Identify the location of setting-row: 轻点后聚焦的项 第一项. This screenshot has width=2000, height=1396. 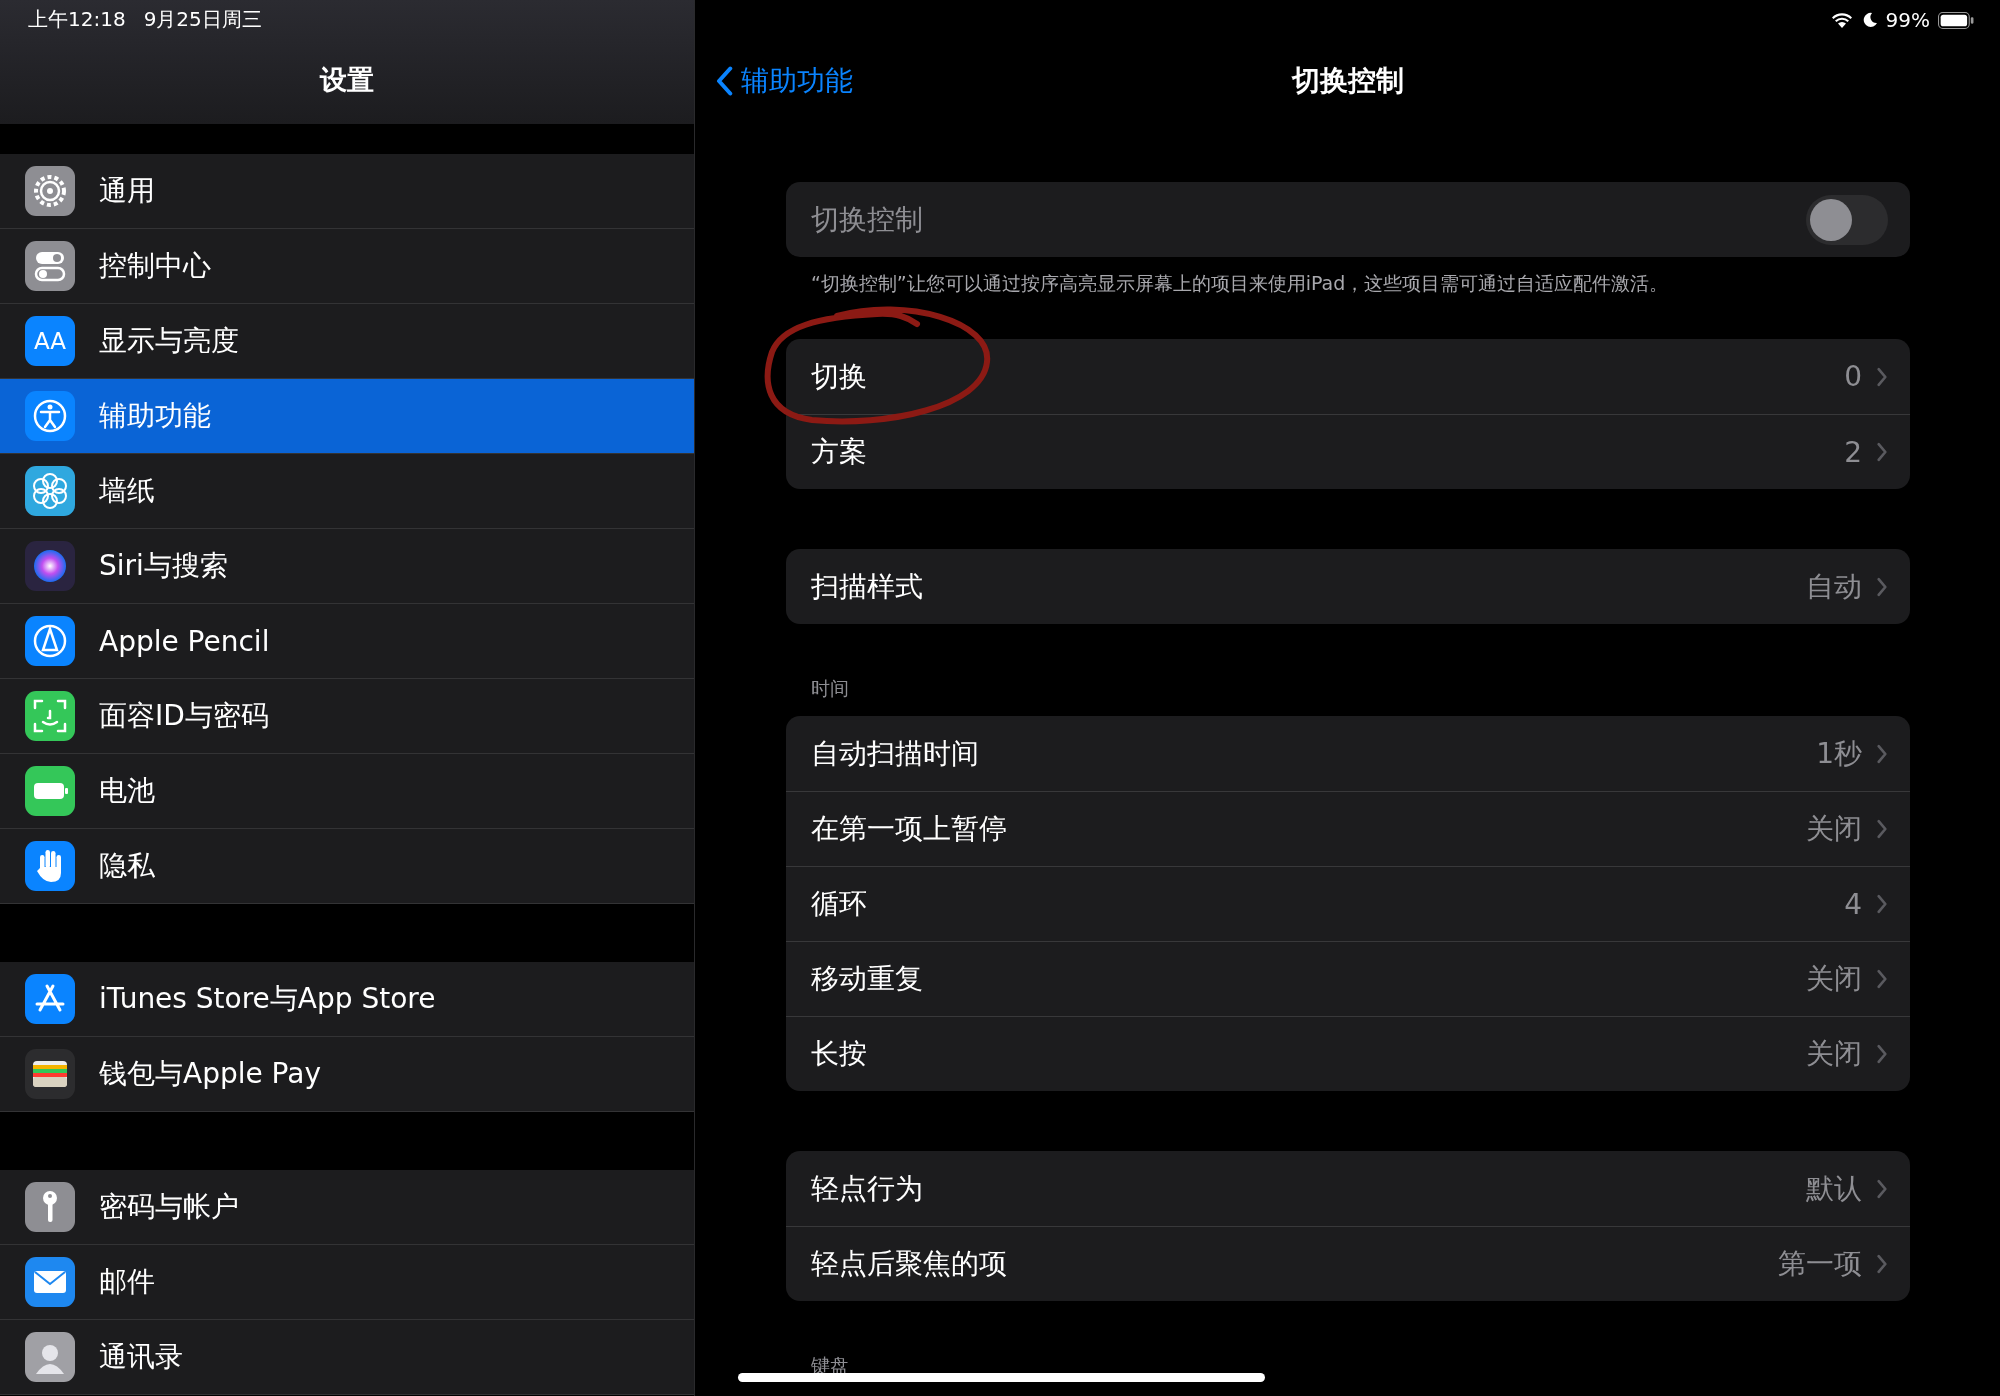
(1348, 1263).